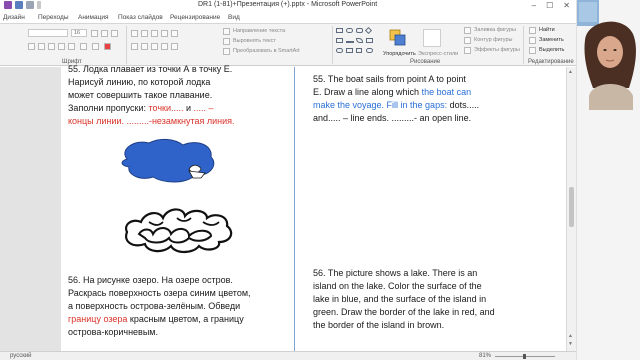 Image resolution: width=640 pixels, height=360 pixels. I want to click on replace-button: Заменить, so click(551, 40).